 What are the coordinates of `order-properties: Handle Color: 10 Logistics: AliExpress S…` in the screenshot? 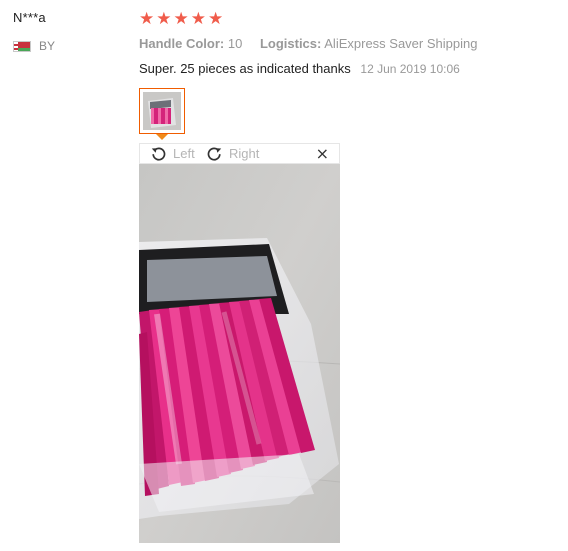 It's located at (315, 43).